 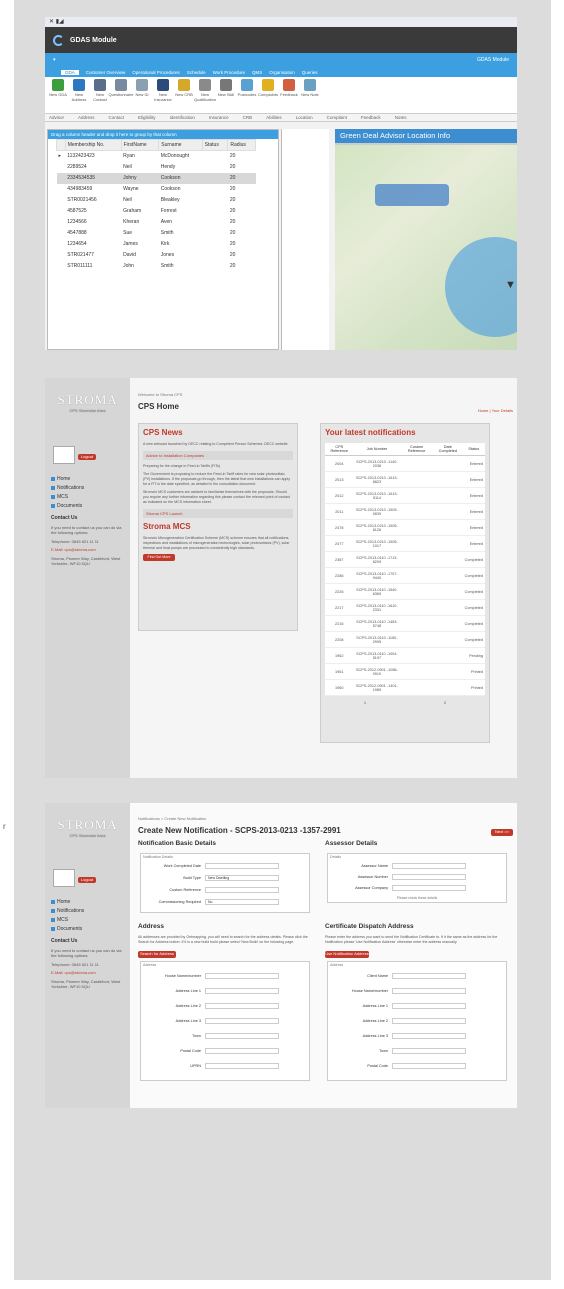 What do you see at coordinates (229, 72) in the screenshot?
I see `ribbon-tab: Work Procedure` at bounding box center [229, 72].